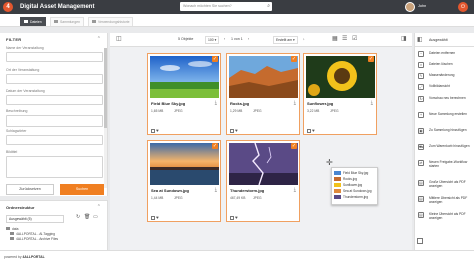 The image size is (474, 262). Describe the element at coordinates (54, 121) in the screenshot. I see `description-field` at that location.